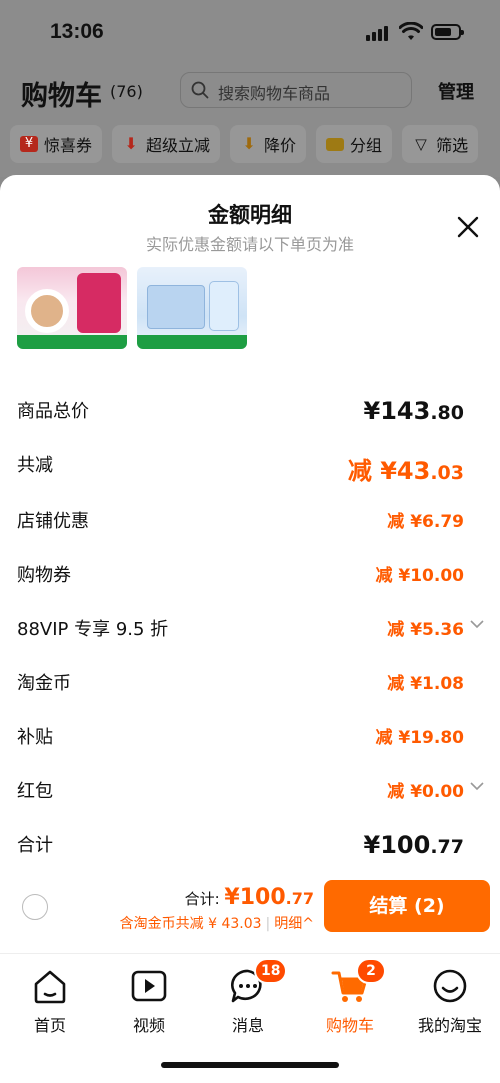 The width and height of the screenshot is (500, 1083). Describe the element at coordinates (53, 411) in the screenshot. I see `row-label: 商品总价` at that location.